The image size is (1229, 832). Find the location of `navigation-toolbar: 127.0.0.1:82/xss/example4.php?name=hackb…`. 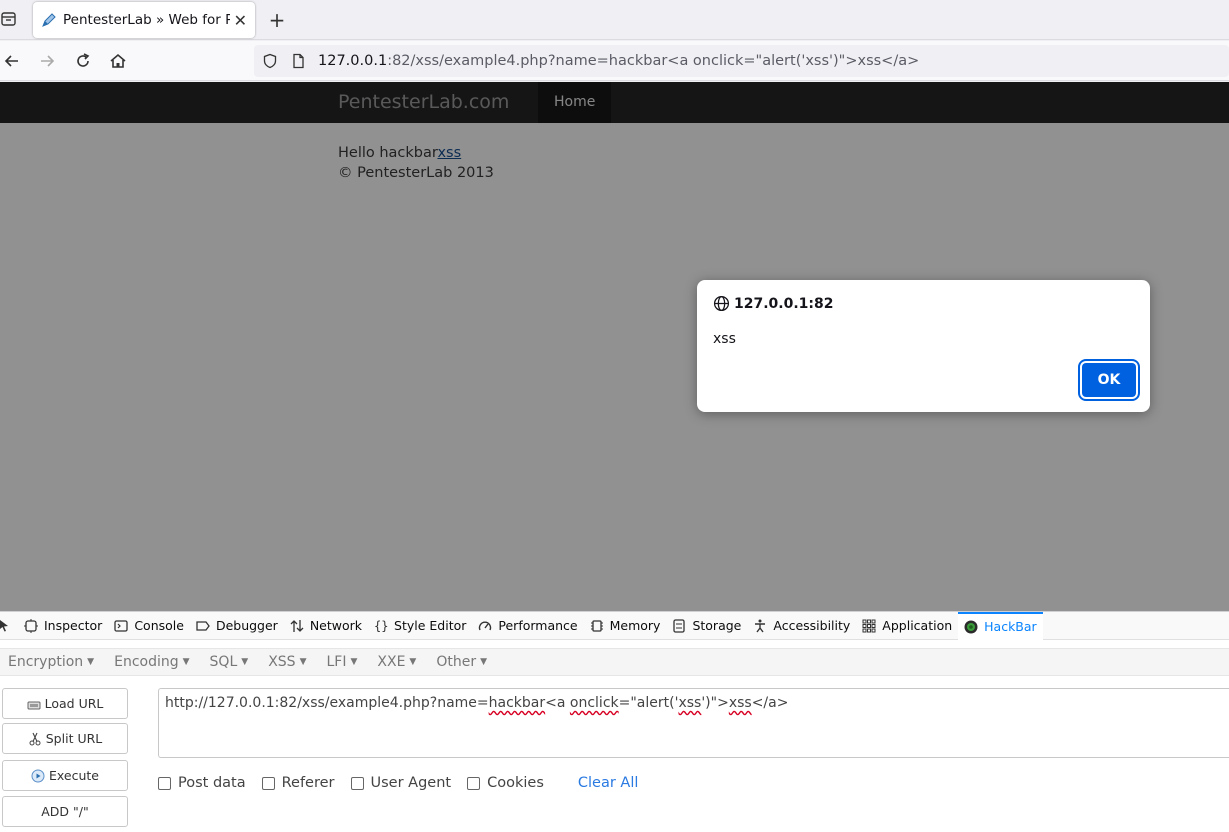

navigation-toolbar: 127.0.0.1:82/xss/example4.php?name=hackb… is located at coordinates (614, 61).